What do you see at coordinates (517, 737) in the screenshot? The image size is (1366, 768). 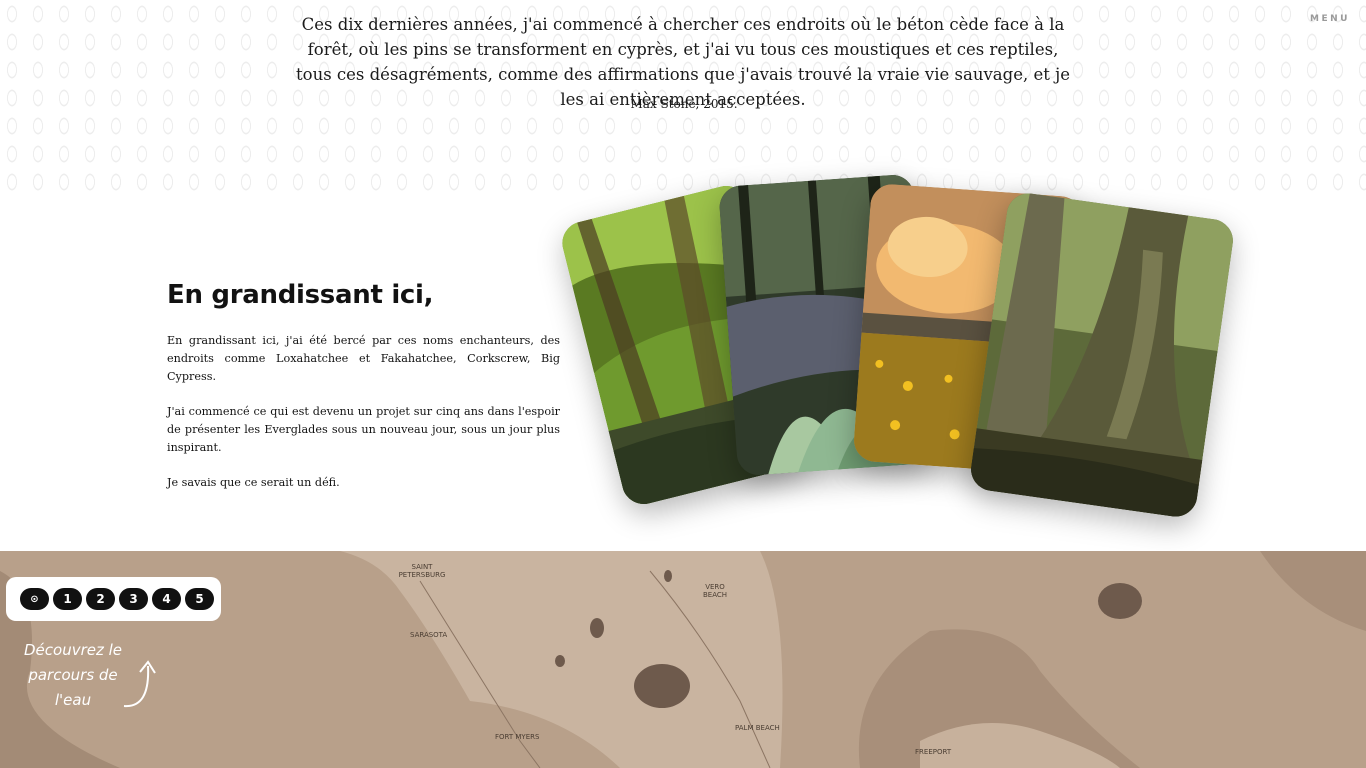 I see `map-label-fort-myers: FORT MYERS` at bounding box center [517, 737].